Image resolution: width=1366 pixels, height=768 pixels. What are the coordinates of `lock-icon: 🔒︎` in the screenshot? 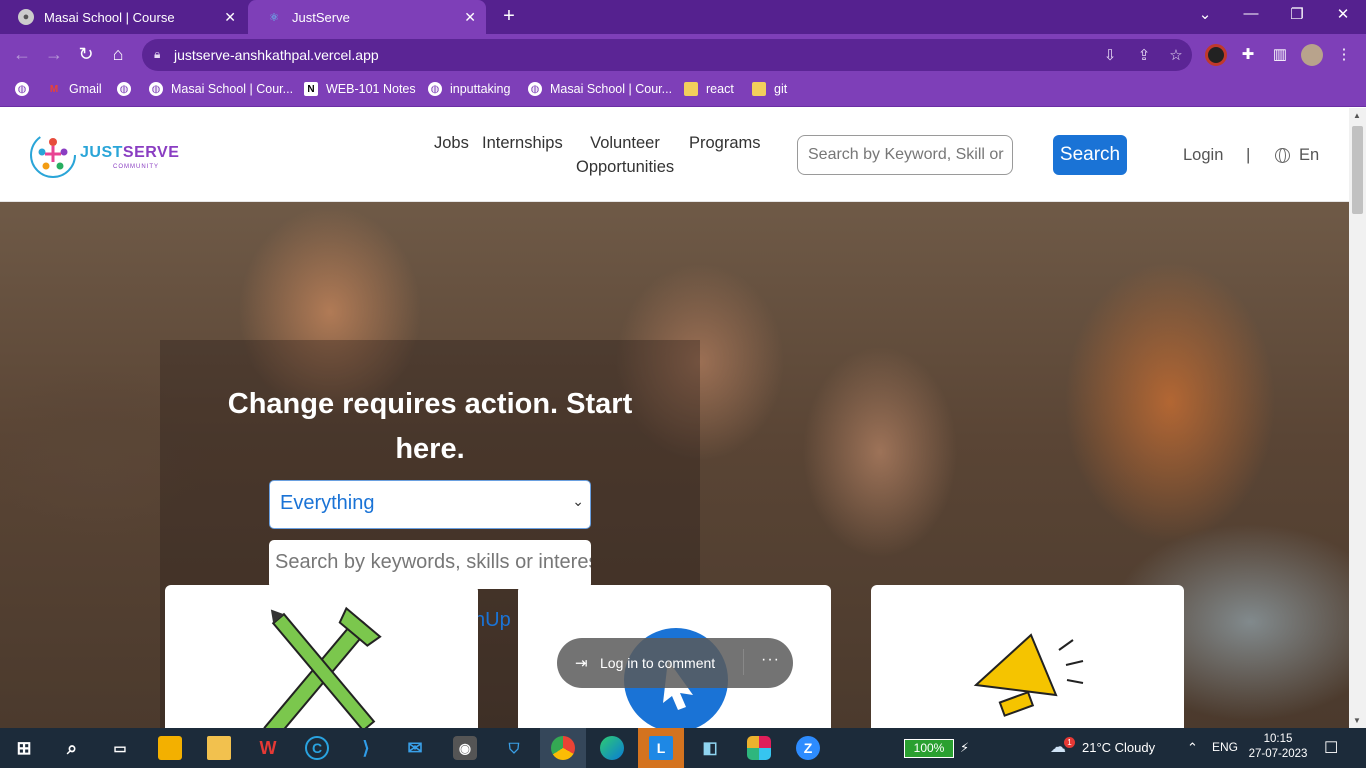 It's located at (157, 54).